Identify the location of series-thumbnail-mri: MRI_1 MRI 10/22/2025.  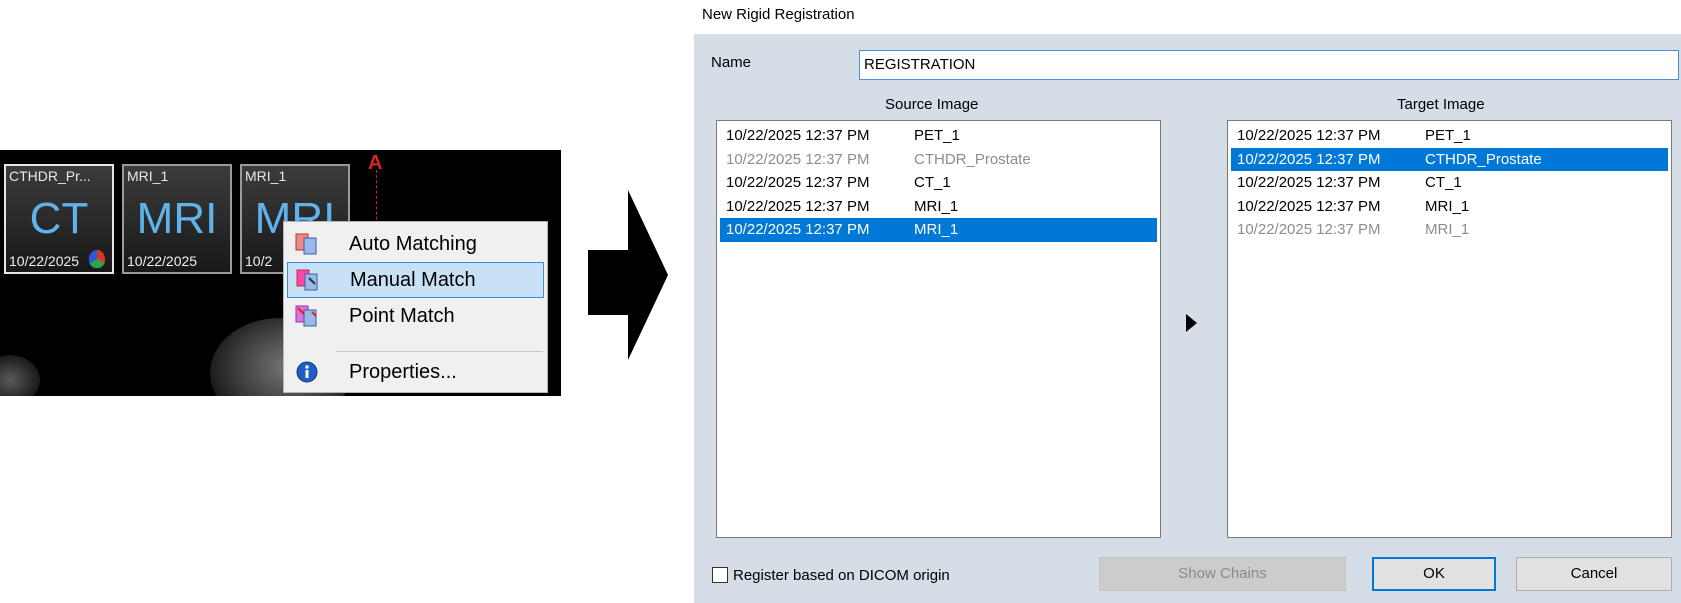
(177, 219).